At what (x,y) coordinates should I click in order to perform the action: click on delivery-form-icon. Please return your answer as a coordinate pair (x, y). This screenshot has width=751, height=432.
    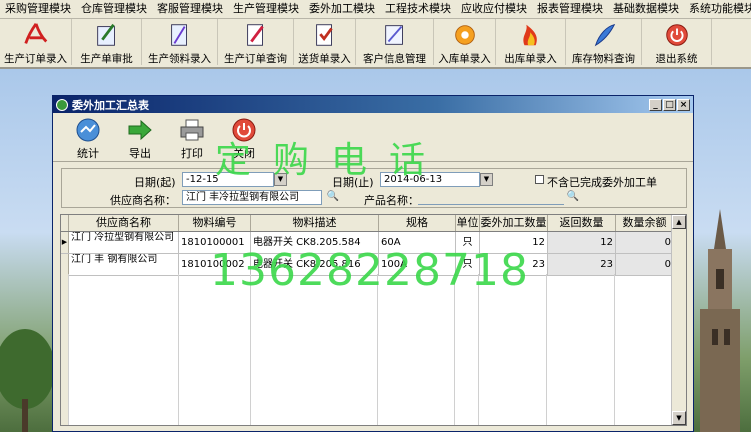
    Looking at the image, I should click on (324, 35).